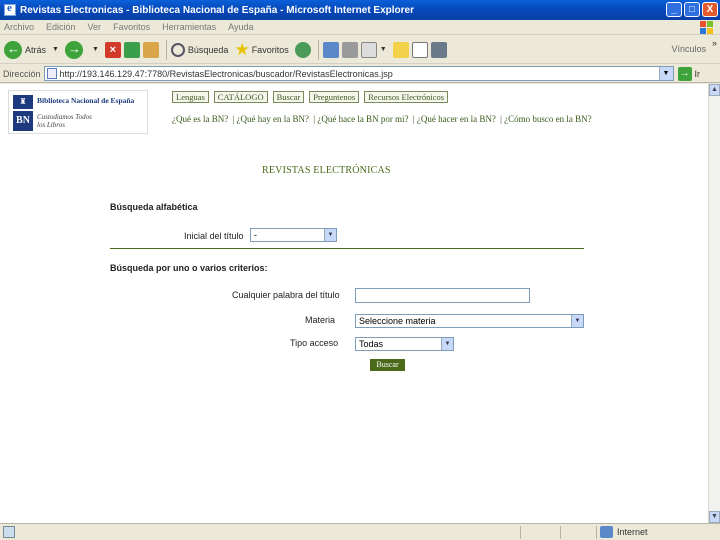 The height and width of the screenshot is (540, 720). What do you see at coordinates (270, 49) in the screenshot?
I see `favorites-label: Favoritos` at bounding box center [270, 49].